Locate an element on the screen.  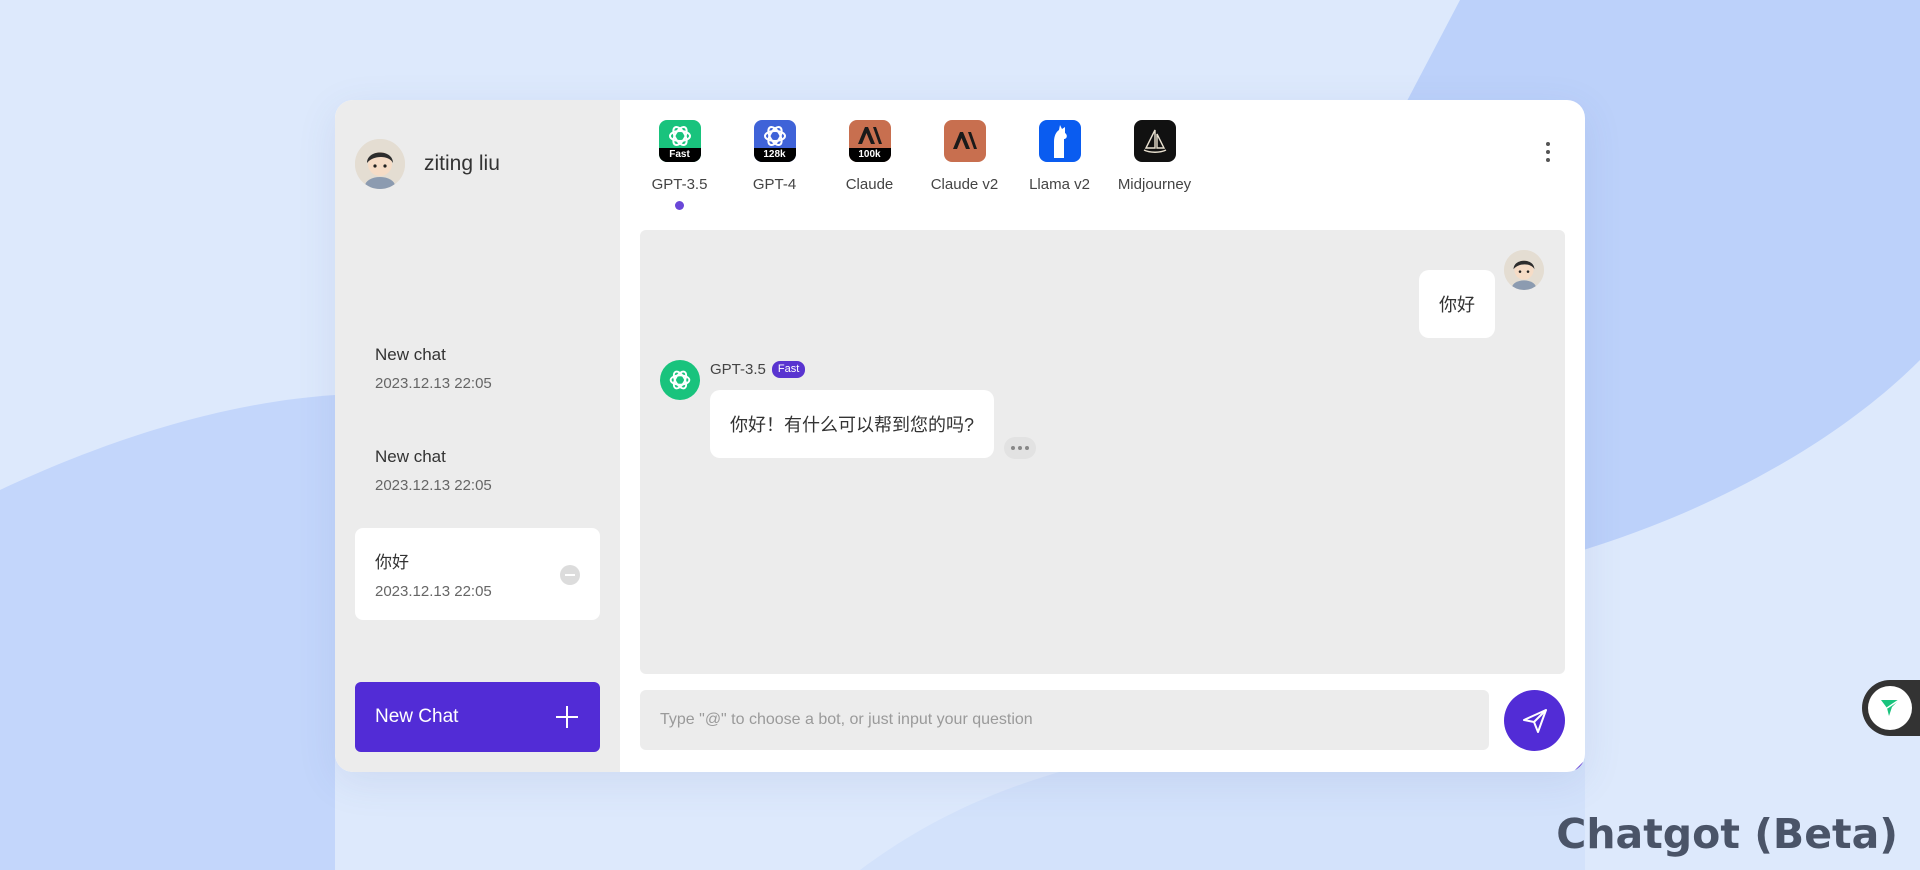
send-icon is located at coordinates (1534, 720).